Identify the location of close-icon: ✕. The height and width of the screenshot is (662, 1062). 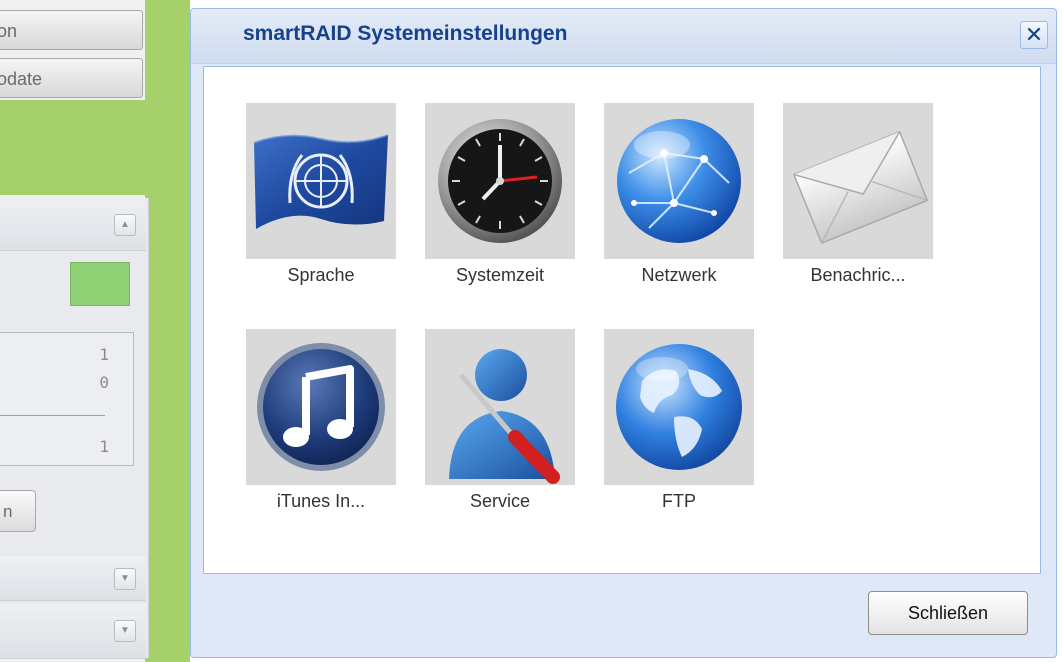
(1034, 35).